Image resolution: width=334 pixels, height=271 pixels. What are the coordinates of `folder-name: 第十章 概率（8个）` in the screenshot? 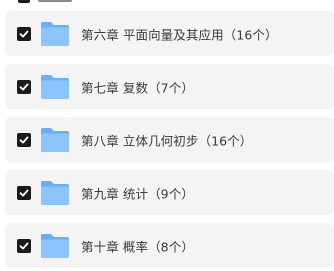 It's located at (137, 246).